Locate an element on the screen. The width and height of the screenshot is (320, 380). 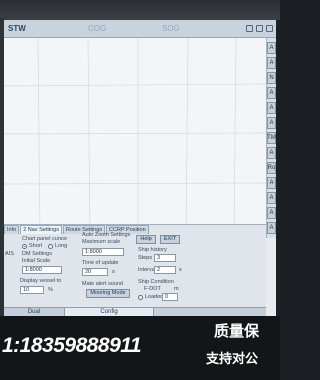
initial-scale-select: 1:8000 is located at coordinates (42, 270).